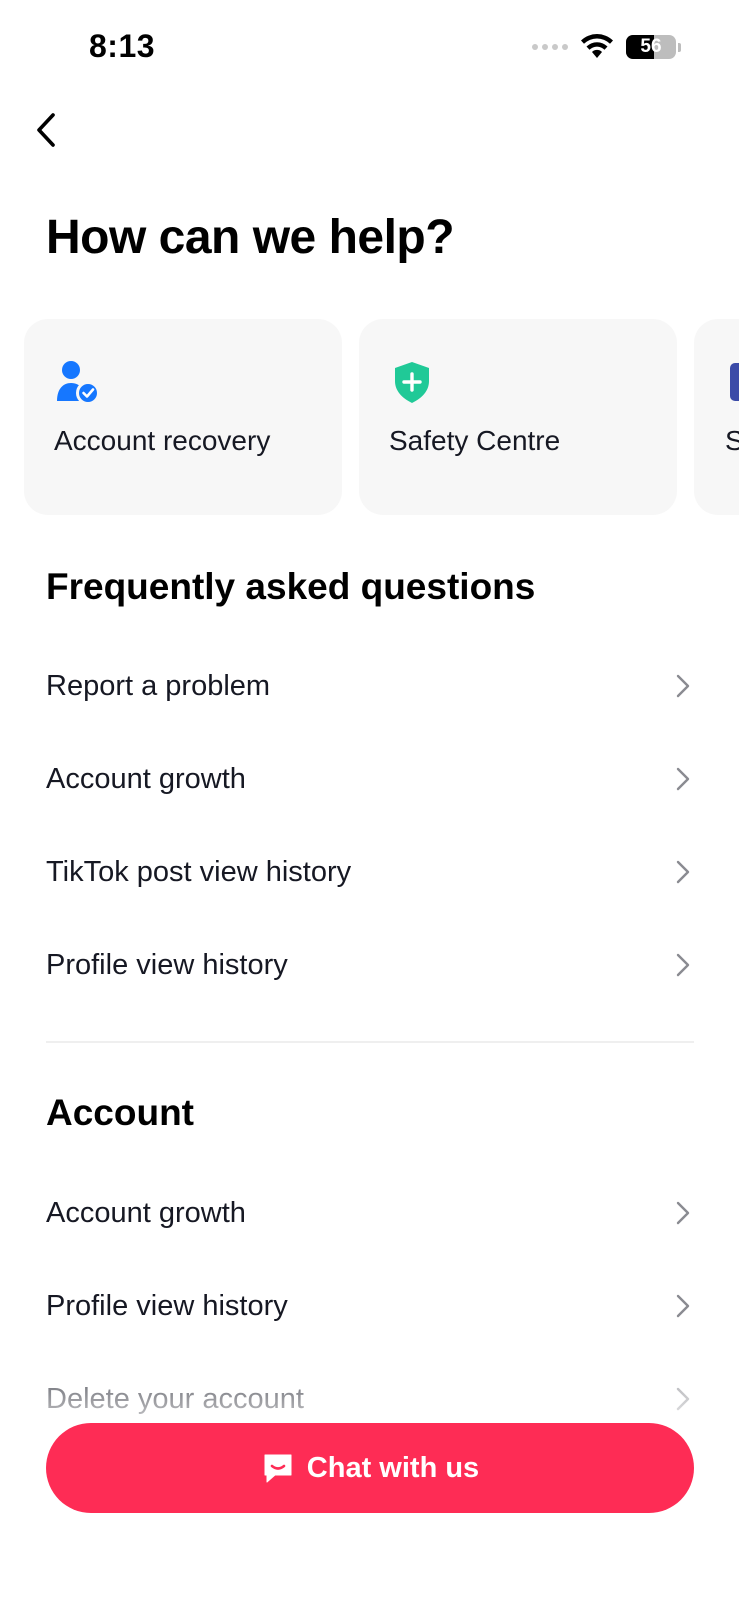  I want to click on cellular-signal-icon, so click(550, 47).